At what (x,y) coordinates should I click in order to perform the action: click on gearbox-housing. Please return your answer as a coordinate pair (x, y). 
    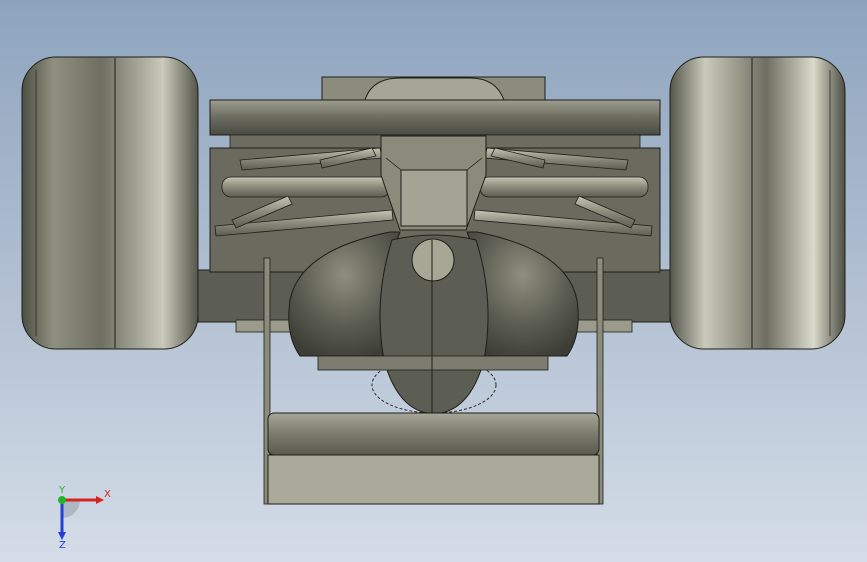
    Looking at the image, I should click on (433, 183).